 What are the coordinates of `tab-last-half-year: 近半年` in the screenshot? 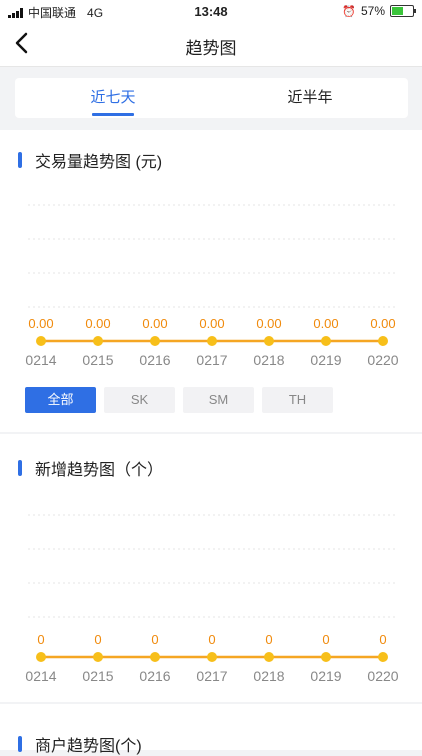 It's located at (310, 98).